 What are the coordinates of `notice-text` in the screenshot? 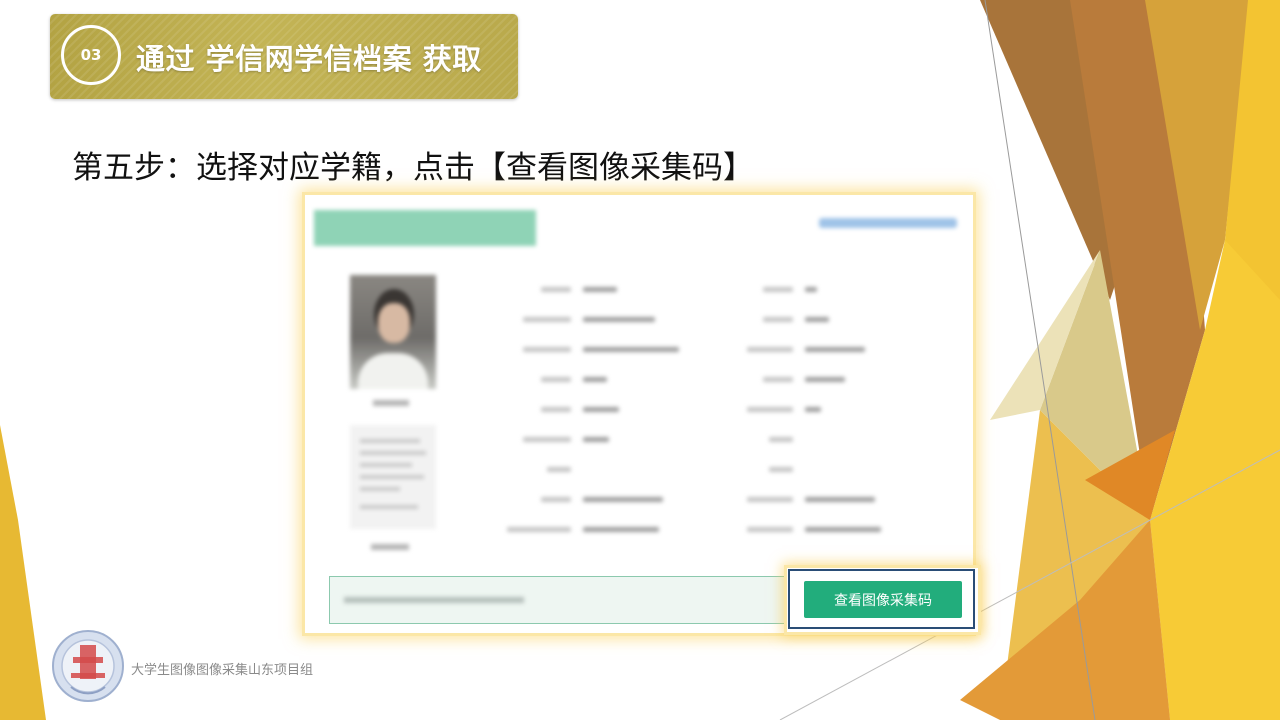 It's located at (434, 600).